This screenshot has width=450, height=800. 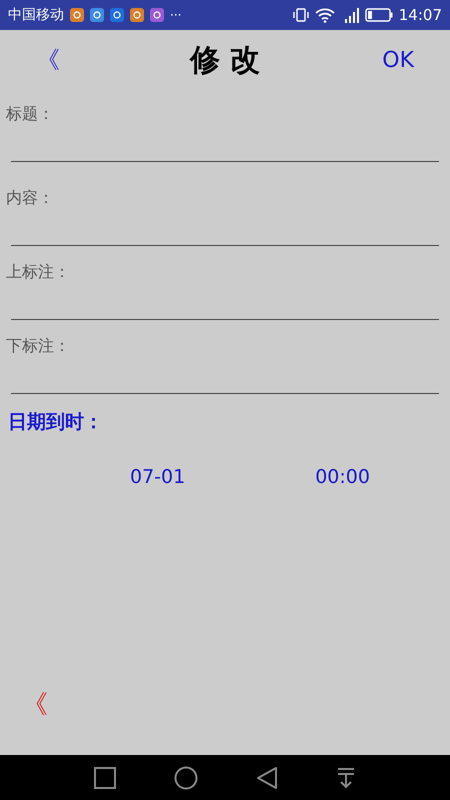 What do you see at coordinates (186, 778) in the screenshot?
I see `home-icon` at bounding box center [186, 778].